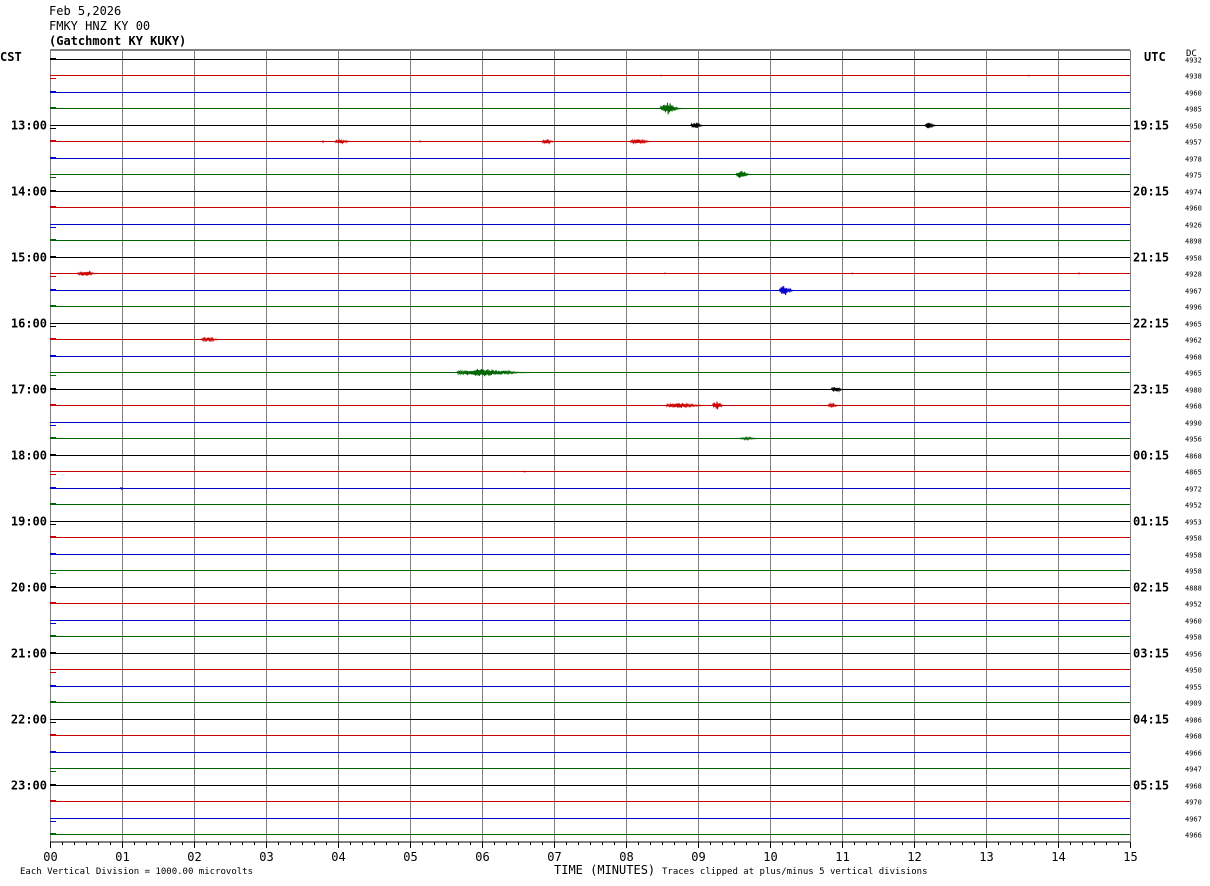 Image resolution: width=1210 pixels, height=886 pixels. I want to click on dc-value: 4938, so click(1193, 77).